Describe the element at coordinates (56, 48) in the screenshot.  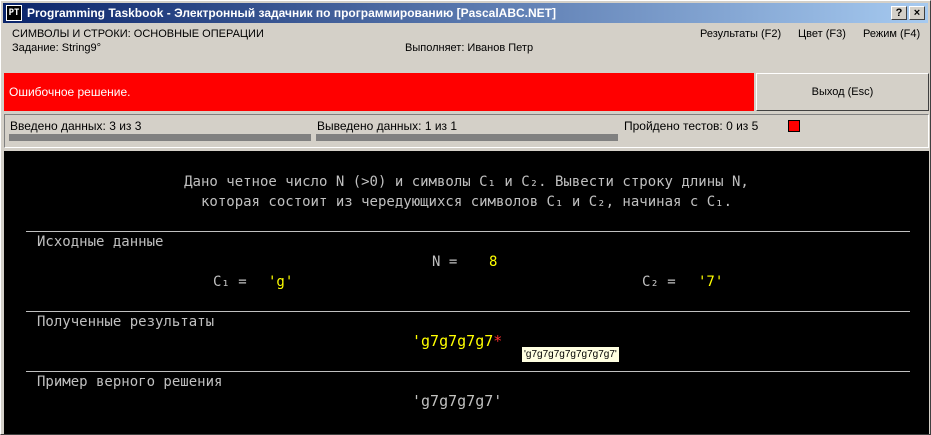
I see `task-name: Задание: String9°` at that location.